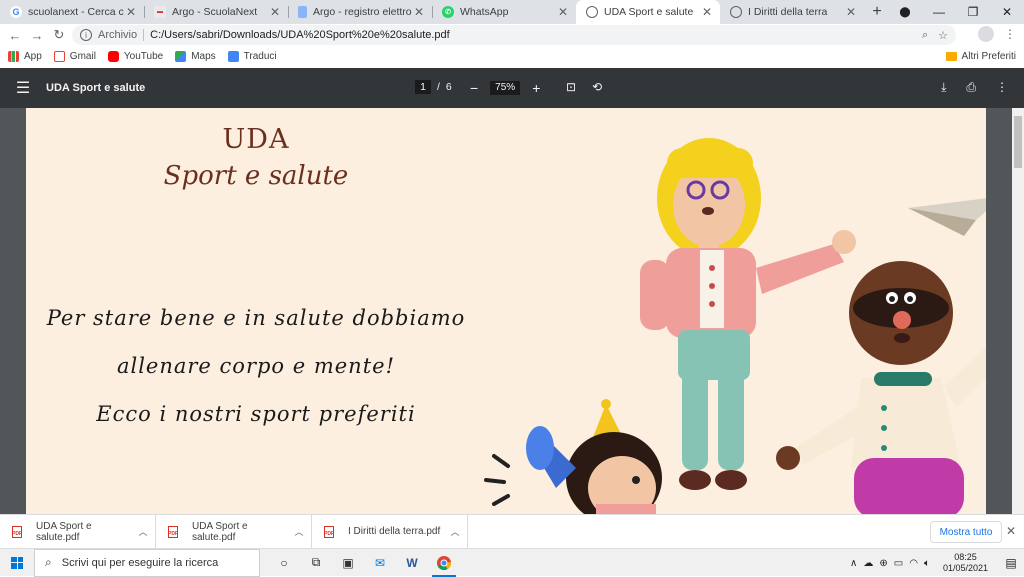  Describe the element at coordinates (943, 35) in the screenshot. I see `star-icon: ☆` at that location.